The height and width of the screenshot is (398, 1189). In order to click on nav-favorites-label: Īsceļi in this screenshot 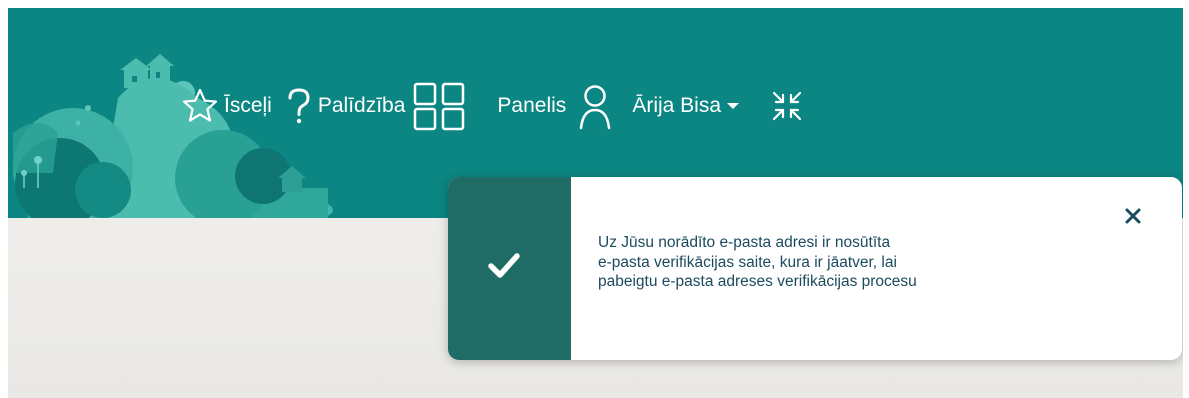, I will do `click(248, 105)`.